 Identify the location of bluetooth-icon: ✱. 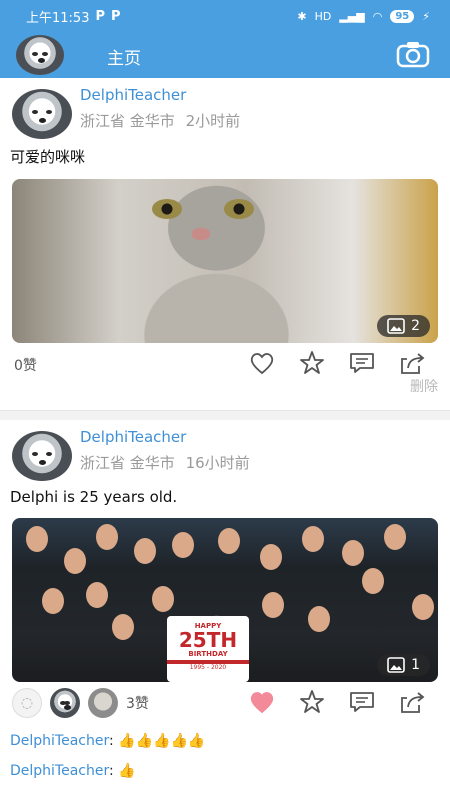
(302, 16).